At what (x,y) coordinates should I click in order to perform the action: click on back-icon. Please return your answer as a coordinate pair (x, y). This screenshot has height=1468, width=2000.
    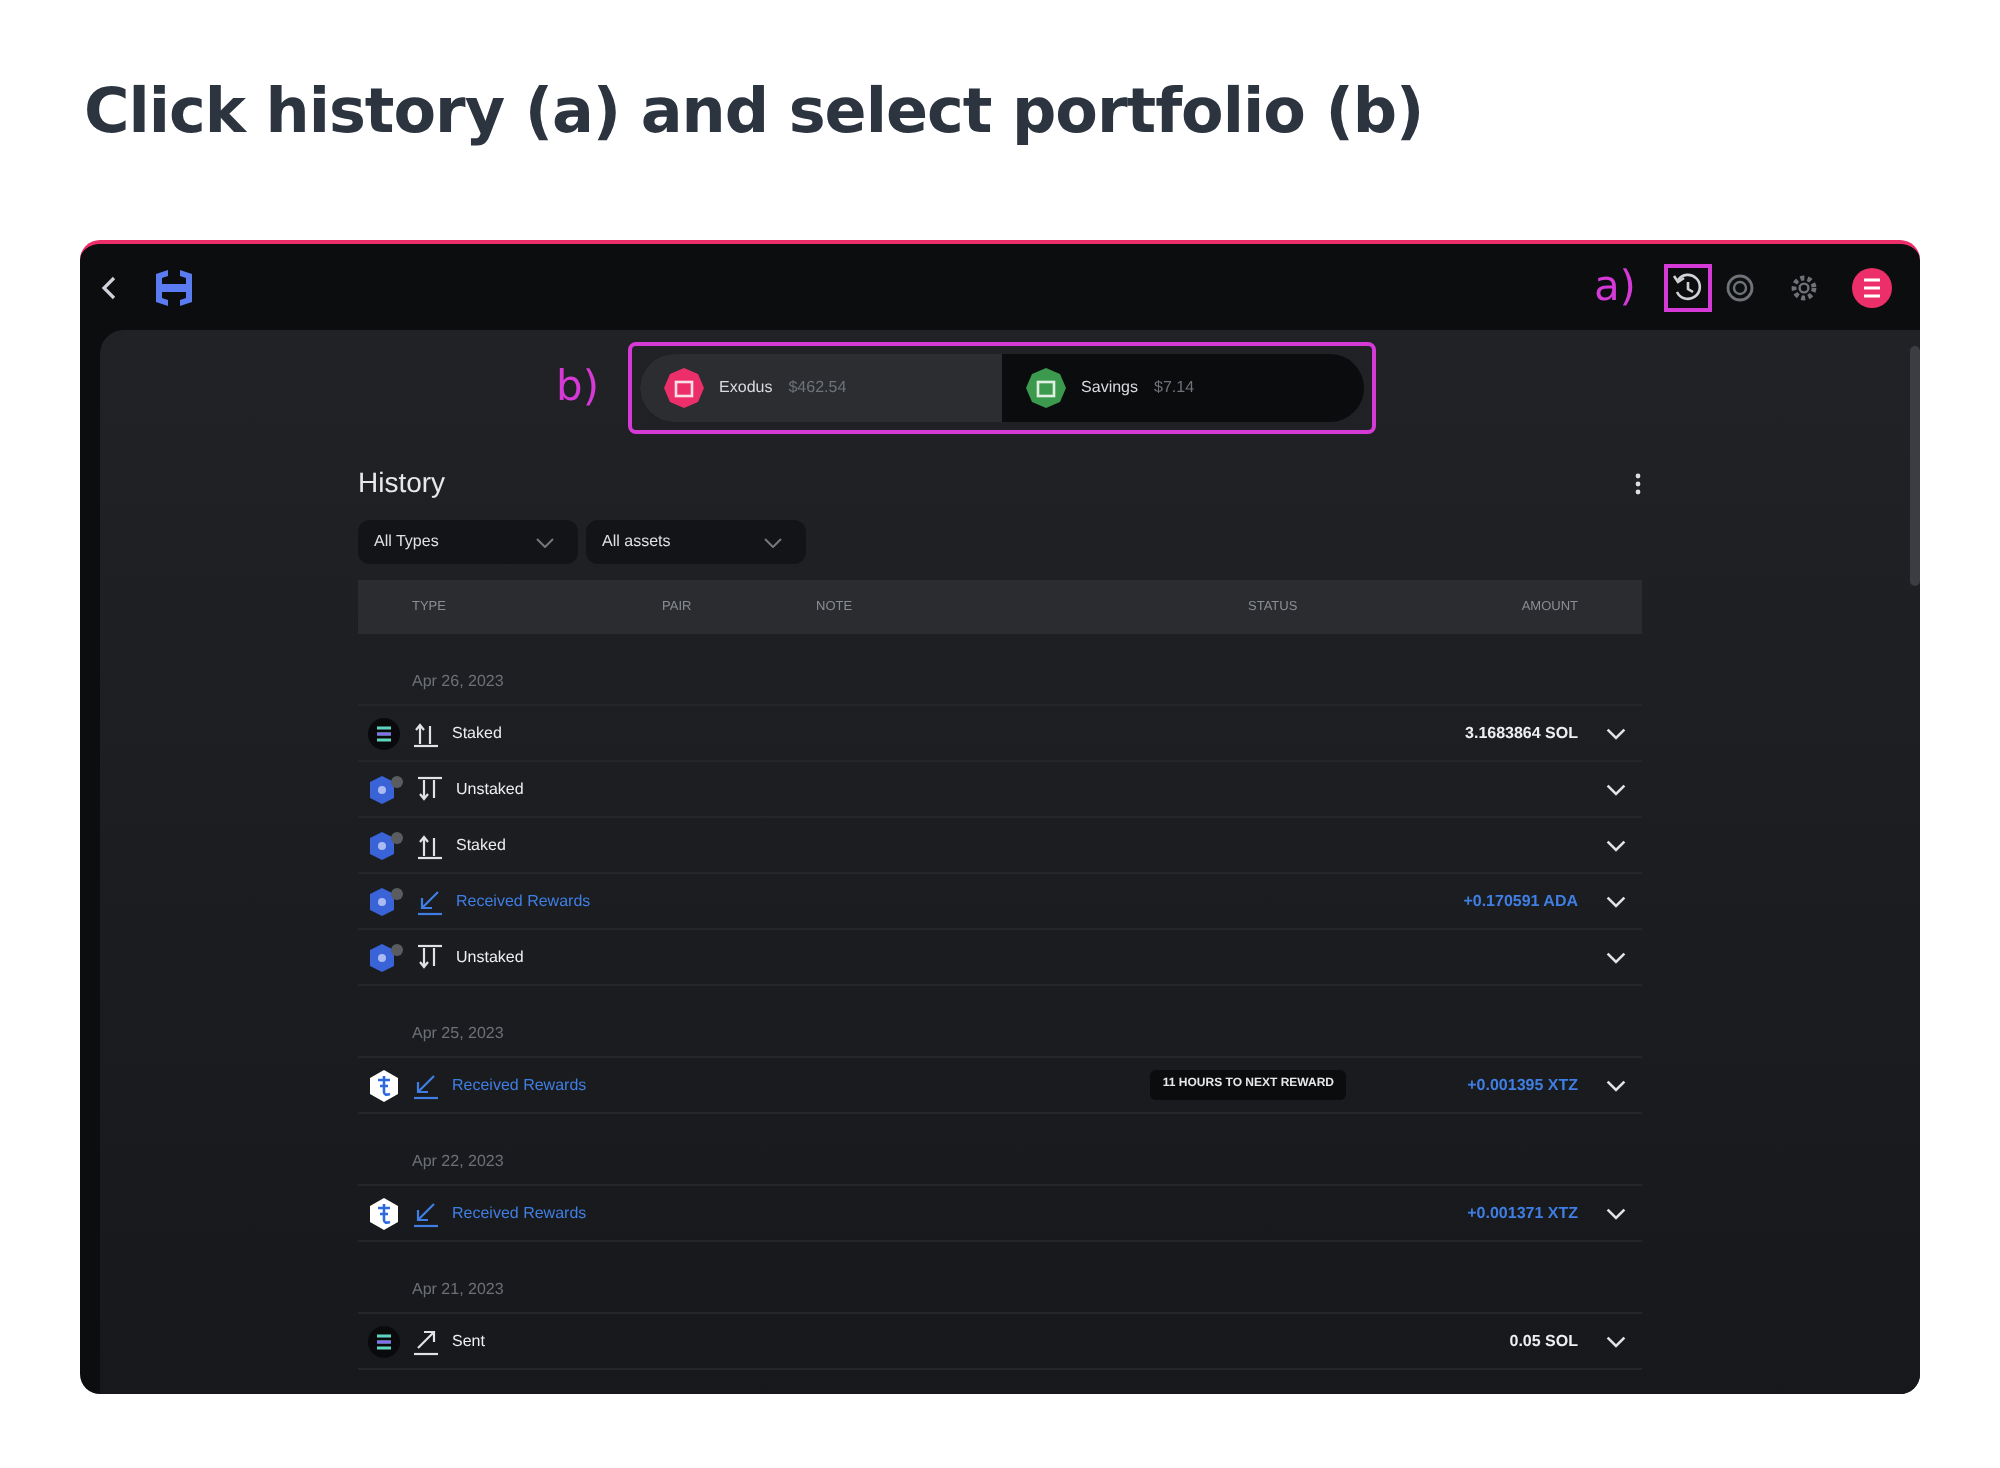
    Looking at the image, I should click on (110, 287).